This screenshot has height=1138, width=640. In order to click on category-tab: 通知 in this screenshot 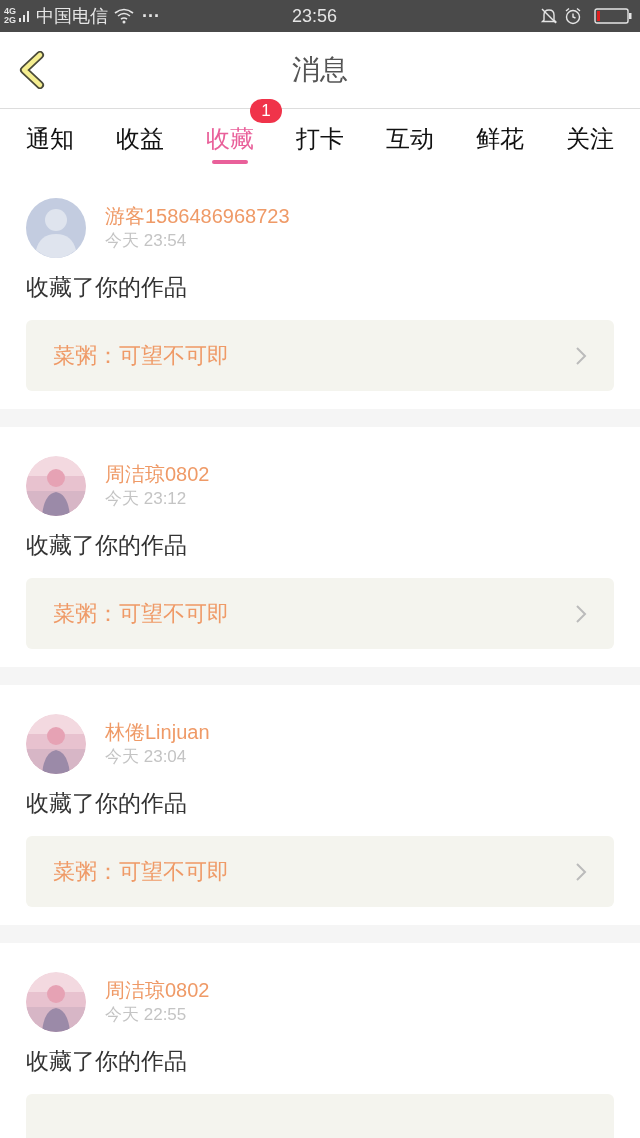, I will do `click(50, 139)`.